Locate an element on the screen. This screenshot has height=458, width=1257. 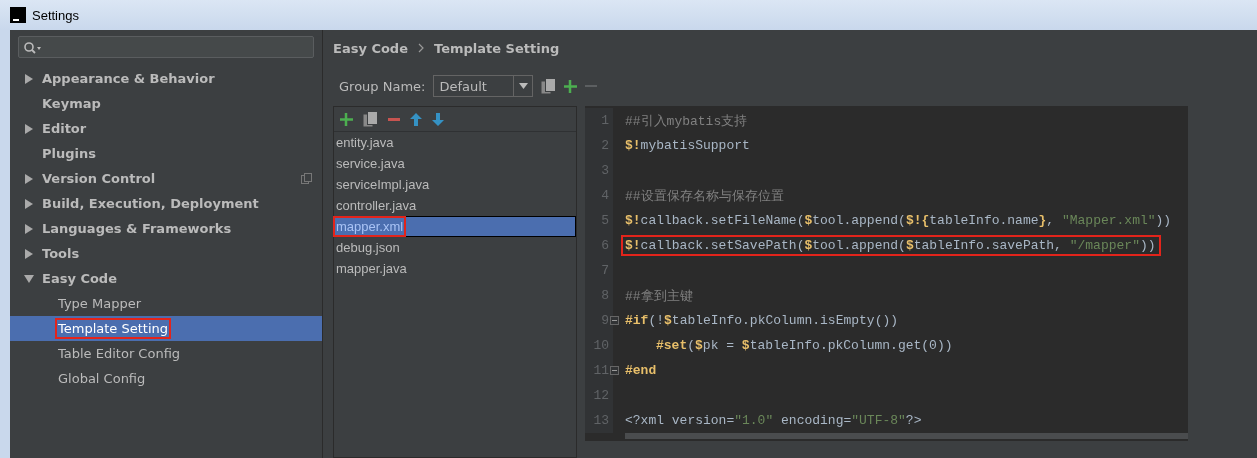
scrollbar is located at coordinates (906, 436).